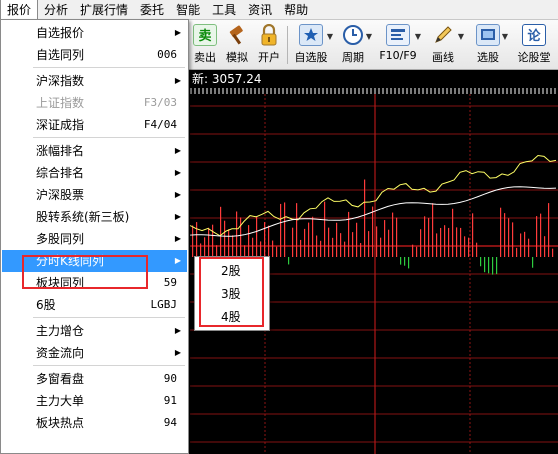 The width and height of the screenshot is (558, 454). I want to click on watchlist-button: ▼ 自选股, so click(312, 45).